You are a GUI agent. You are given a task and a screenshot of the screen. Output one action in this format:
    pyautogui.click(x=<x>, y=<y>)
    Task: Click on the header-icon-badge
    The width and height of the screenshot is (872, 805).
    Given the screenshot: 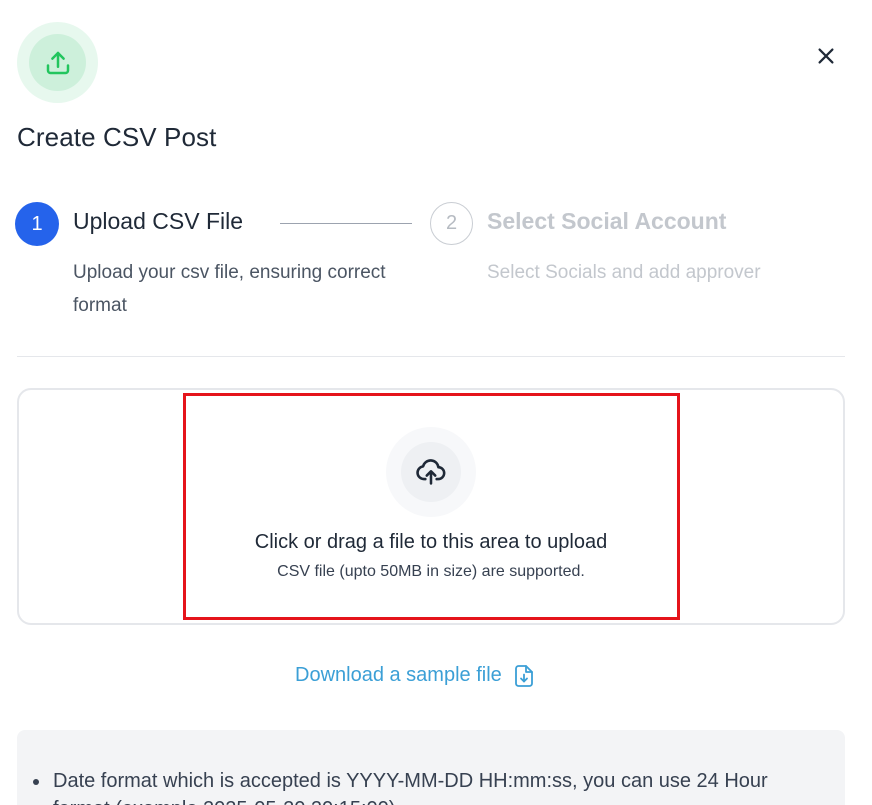 What is the action you would take?
    pyautogui.click(x=57, y=62)
    